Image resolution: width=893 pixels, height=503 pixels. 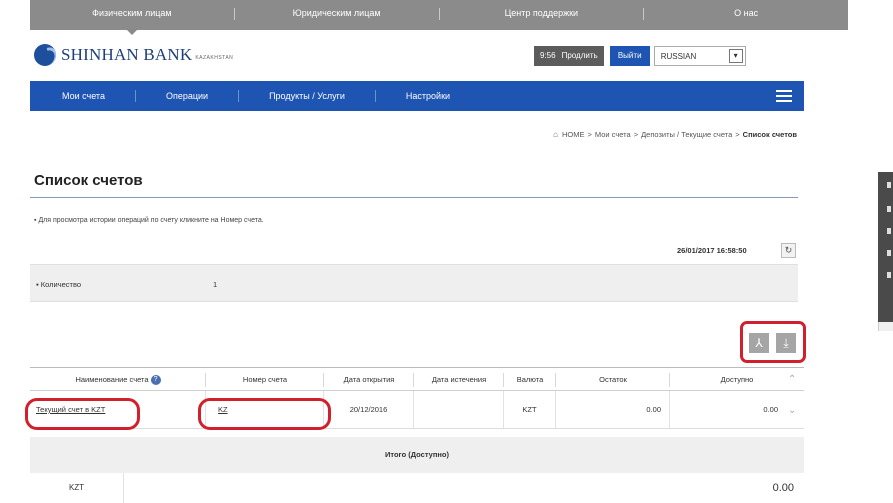 I want to click on top-nav-about: О нас, so click(x=746, y=15).